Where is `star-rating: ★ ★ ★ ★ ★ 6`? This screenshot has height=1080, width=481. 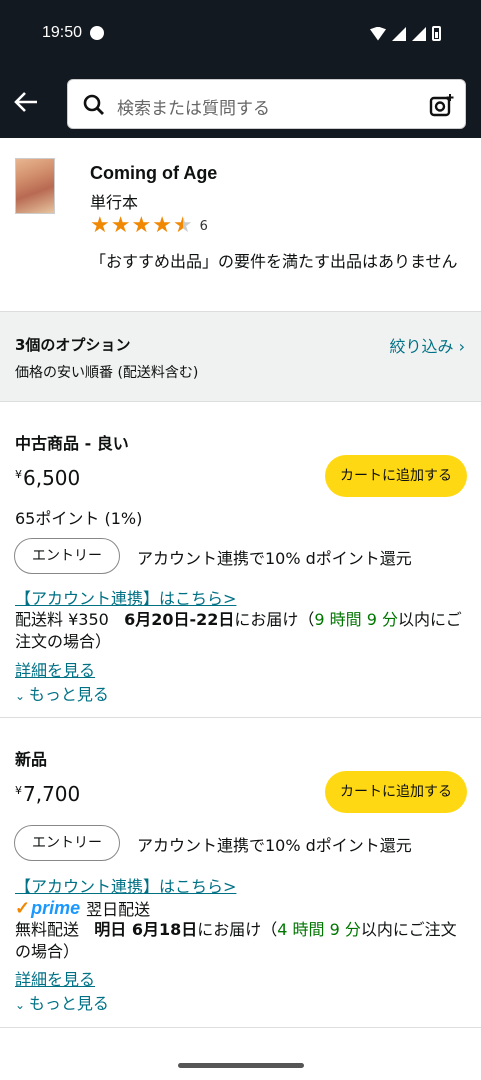
star-rating: ★ ★ ★ ★ ★ 6 is located at coordinates (149, 226).